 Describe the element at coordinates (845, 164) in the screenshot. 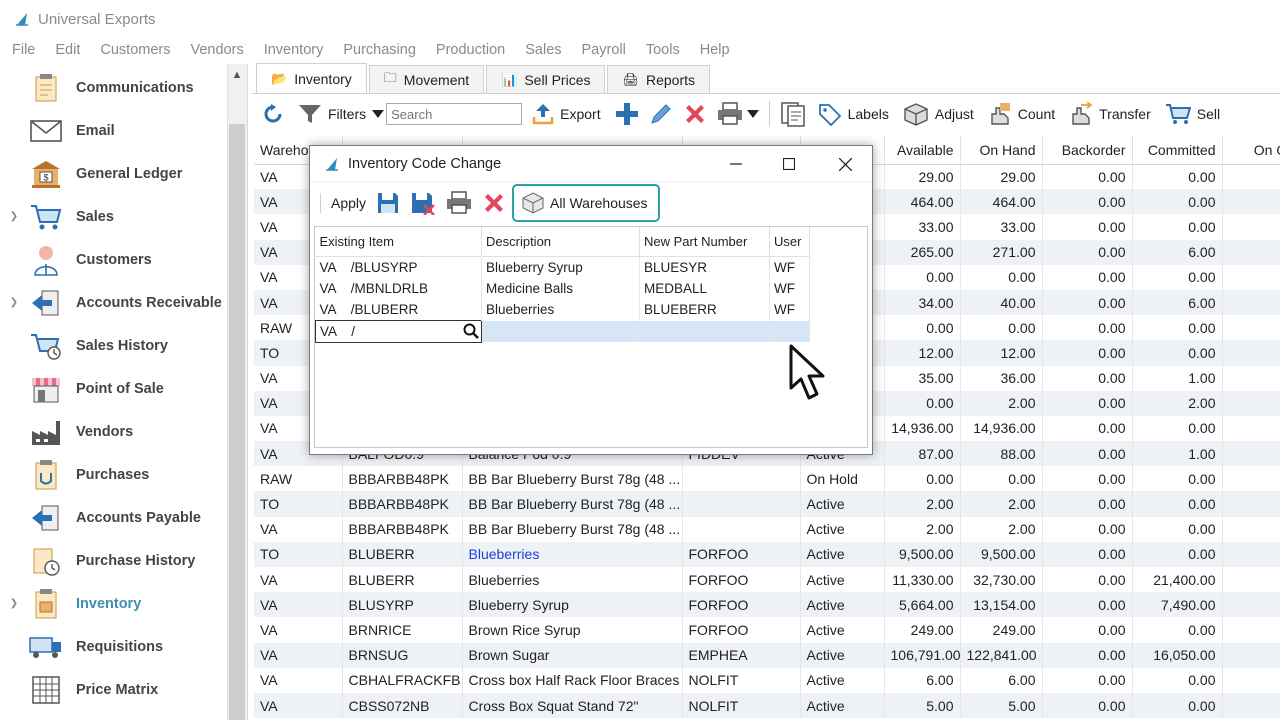

I see `close-button` at that location.